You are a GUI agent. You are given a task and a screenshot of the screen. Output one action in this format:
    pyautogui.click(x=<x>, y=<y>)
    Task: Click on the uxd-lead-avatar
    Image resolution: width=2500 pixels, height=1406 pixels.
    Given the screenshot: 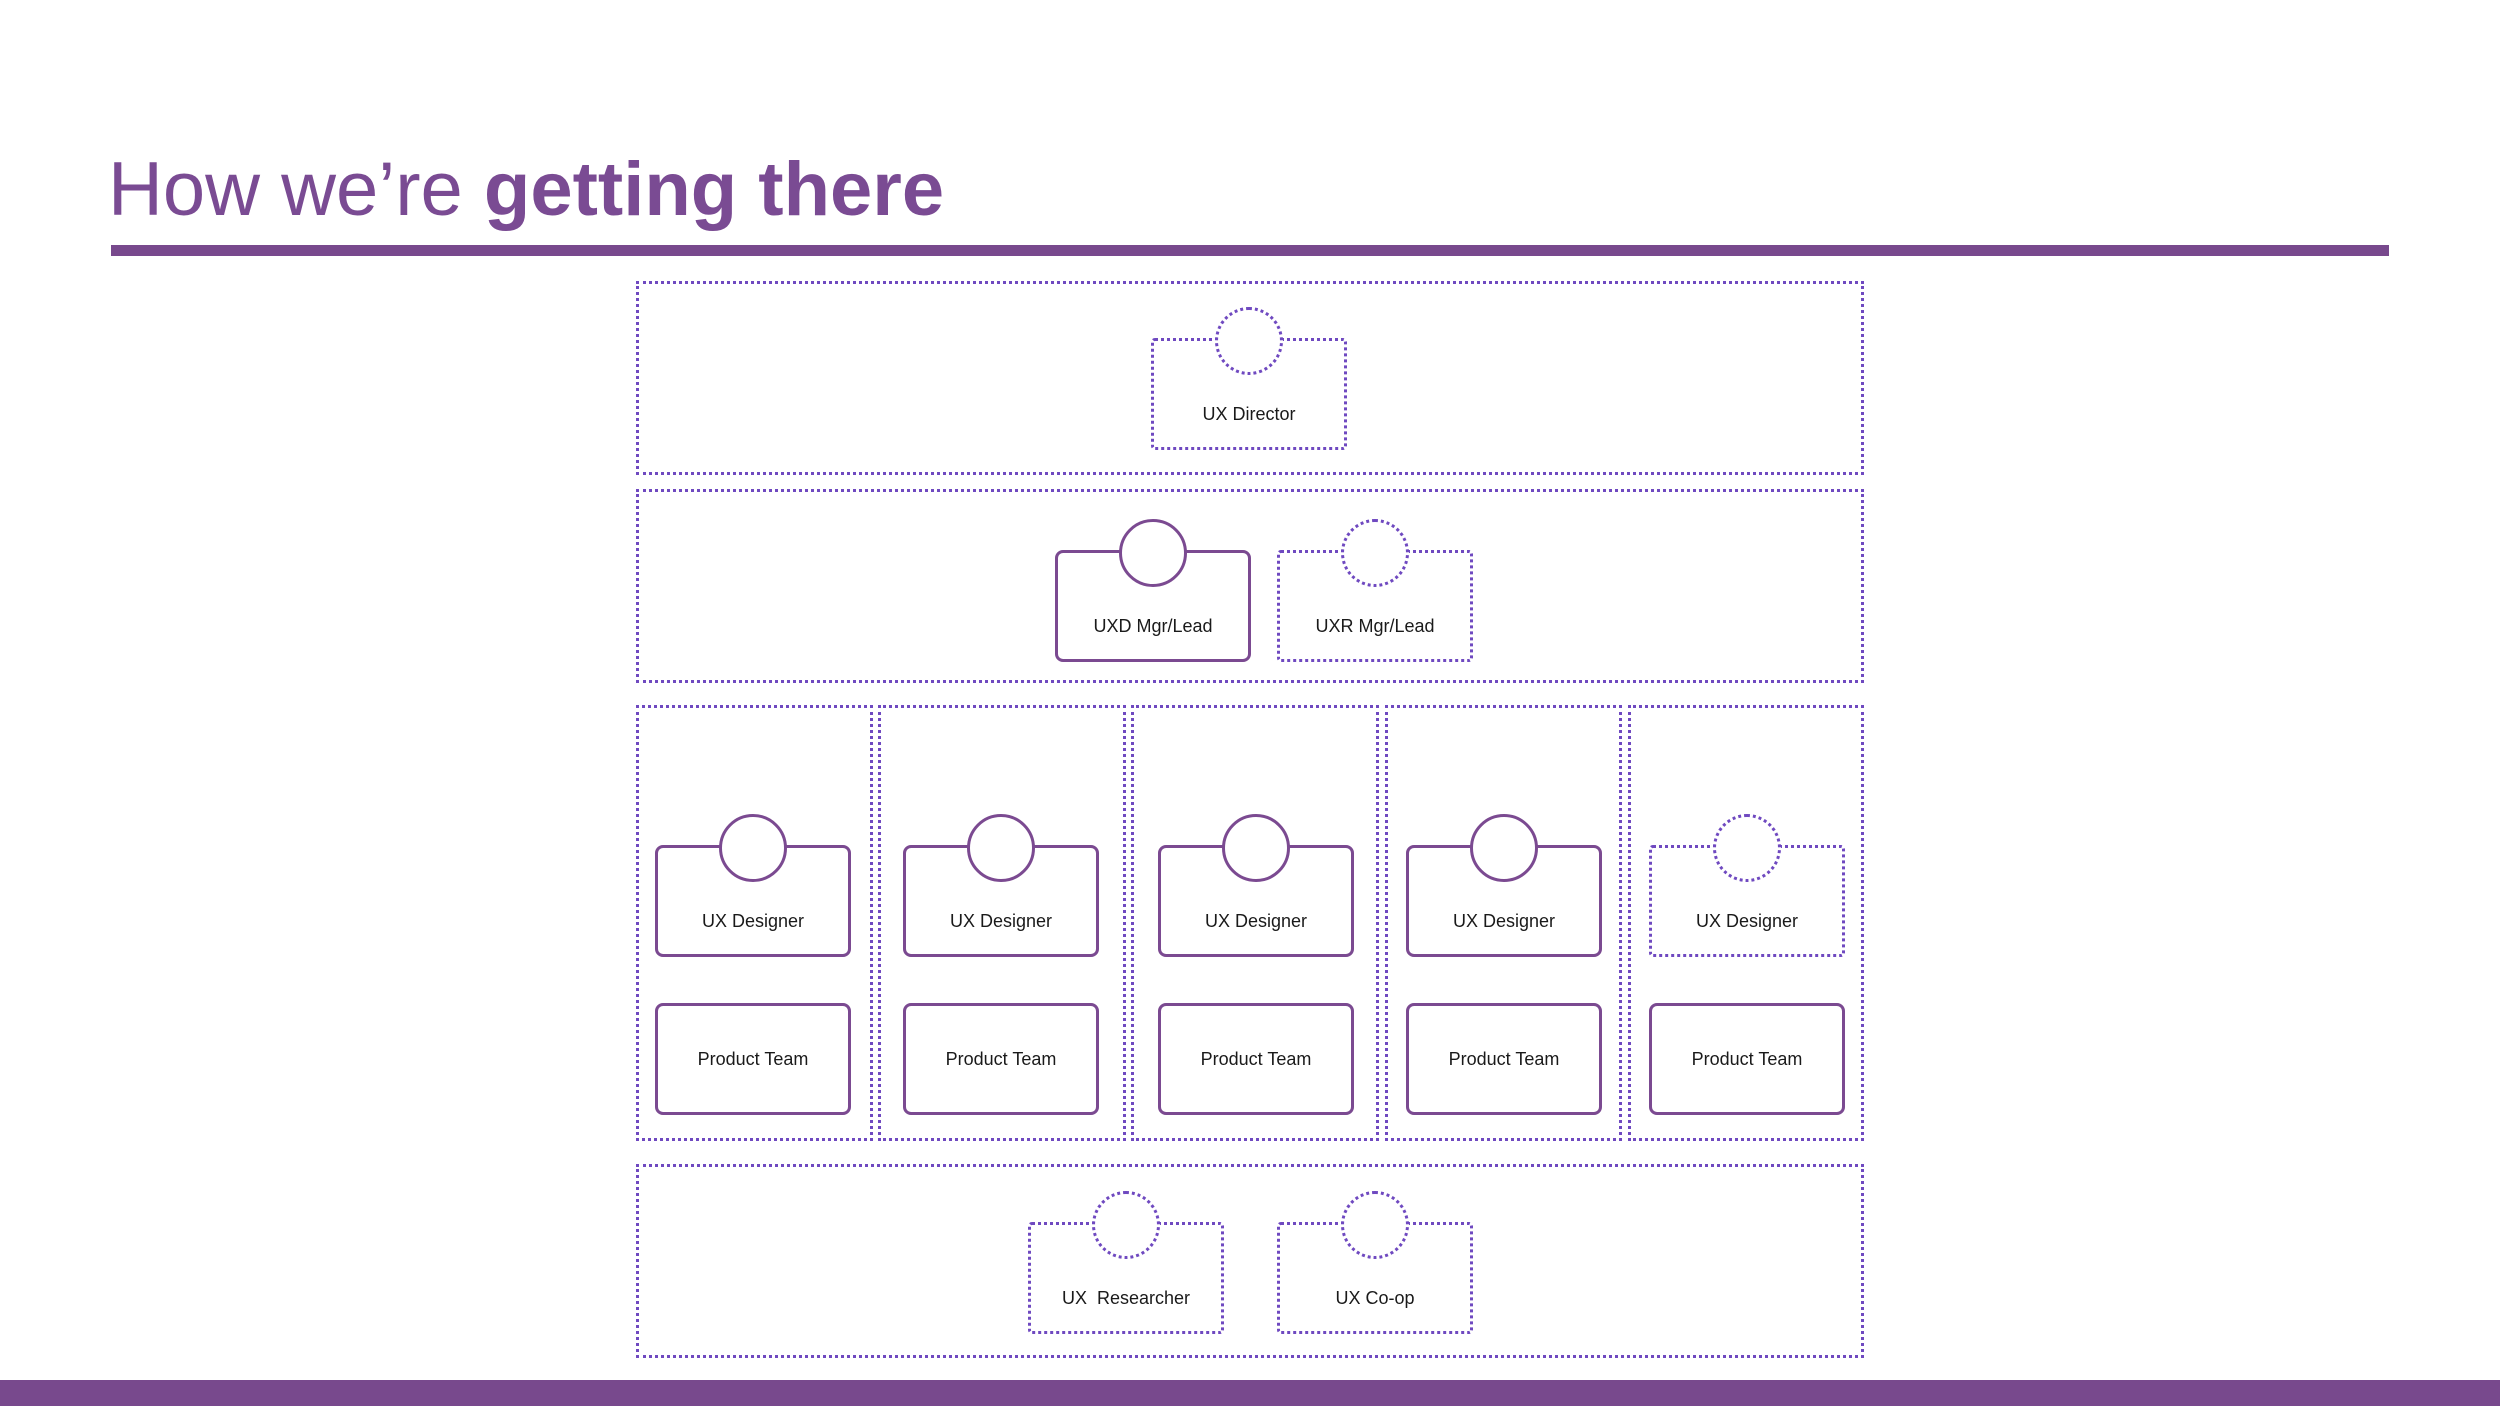 What is the action you would take?
    pyautogui.click(x=1153, y=553)
    